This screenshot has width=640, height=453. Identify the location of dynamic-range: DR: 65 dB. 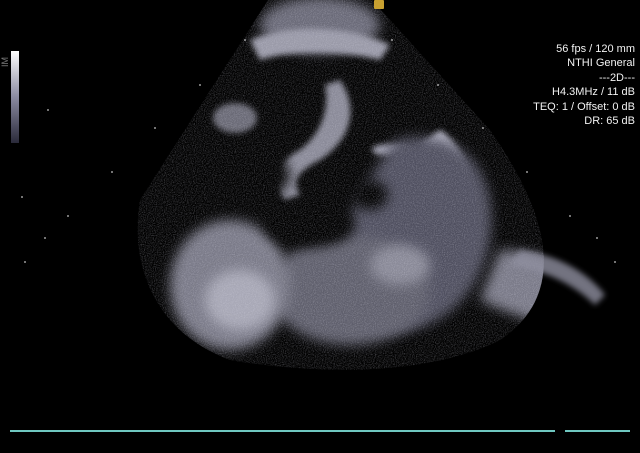
(609, 121).